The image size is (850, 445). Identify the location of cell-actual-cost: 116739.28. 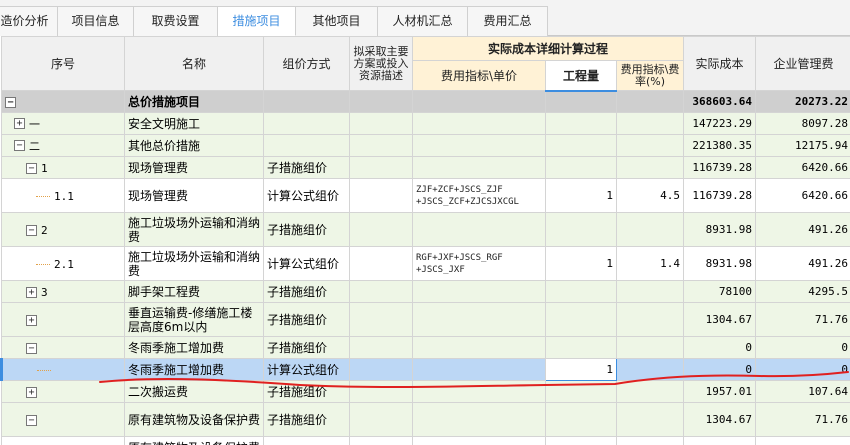
(720, 195).